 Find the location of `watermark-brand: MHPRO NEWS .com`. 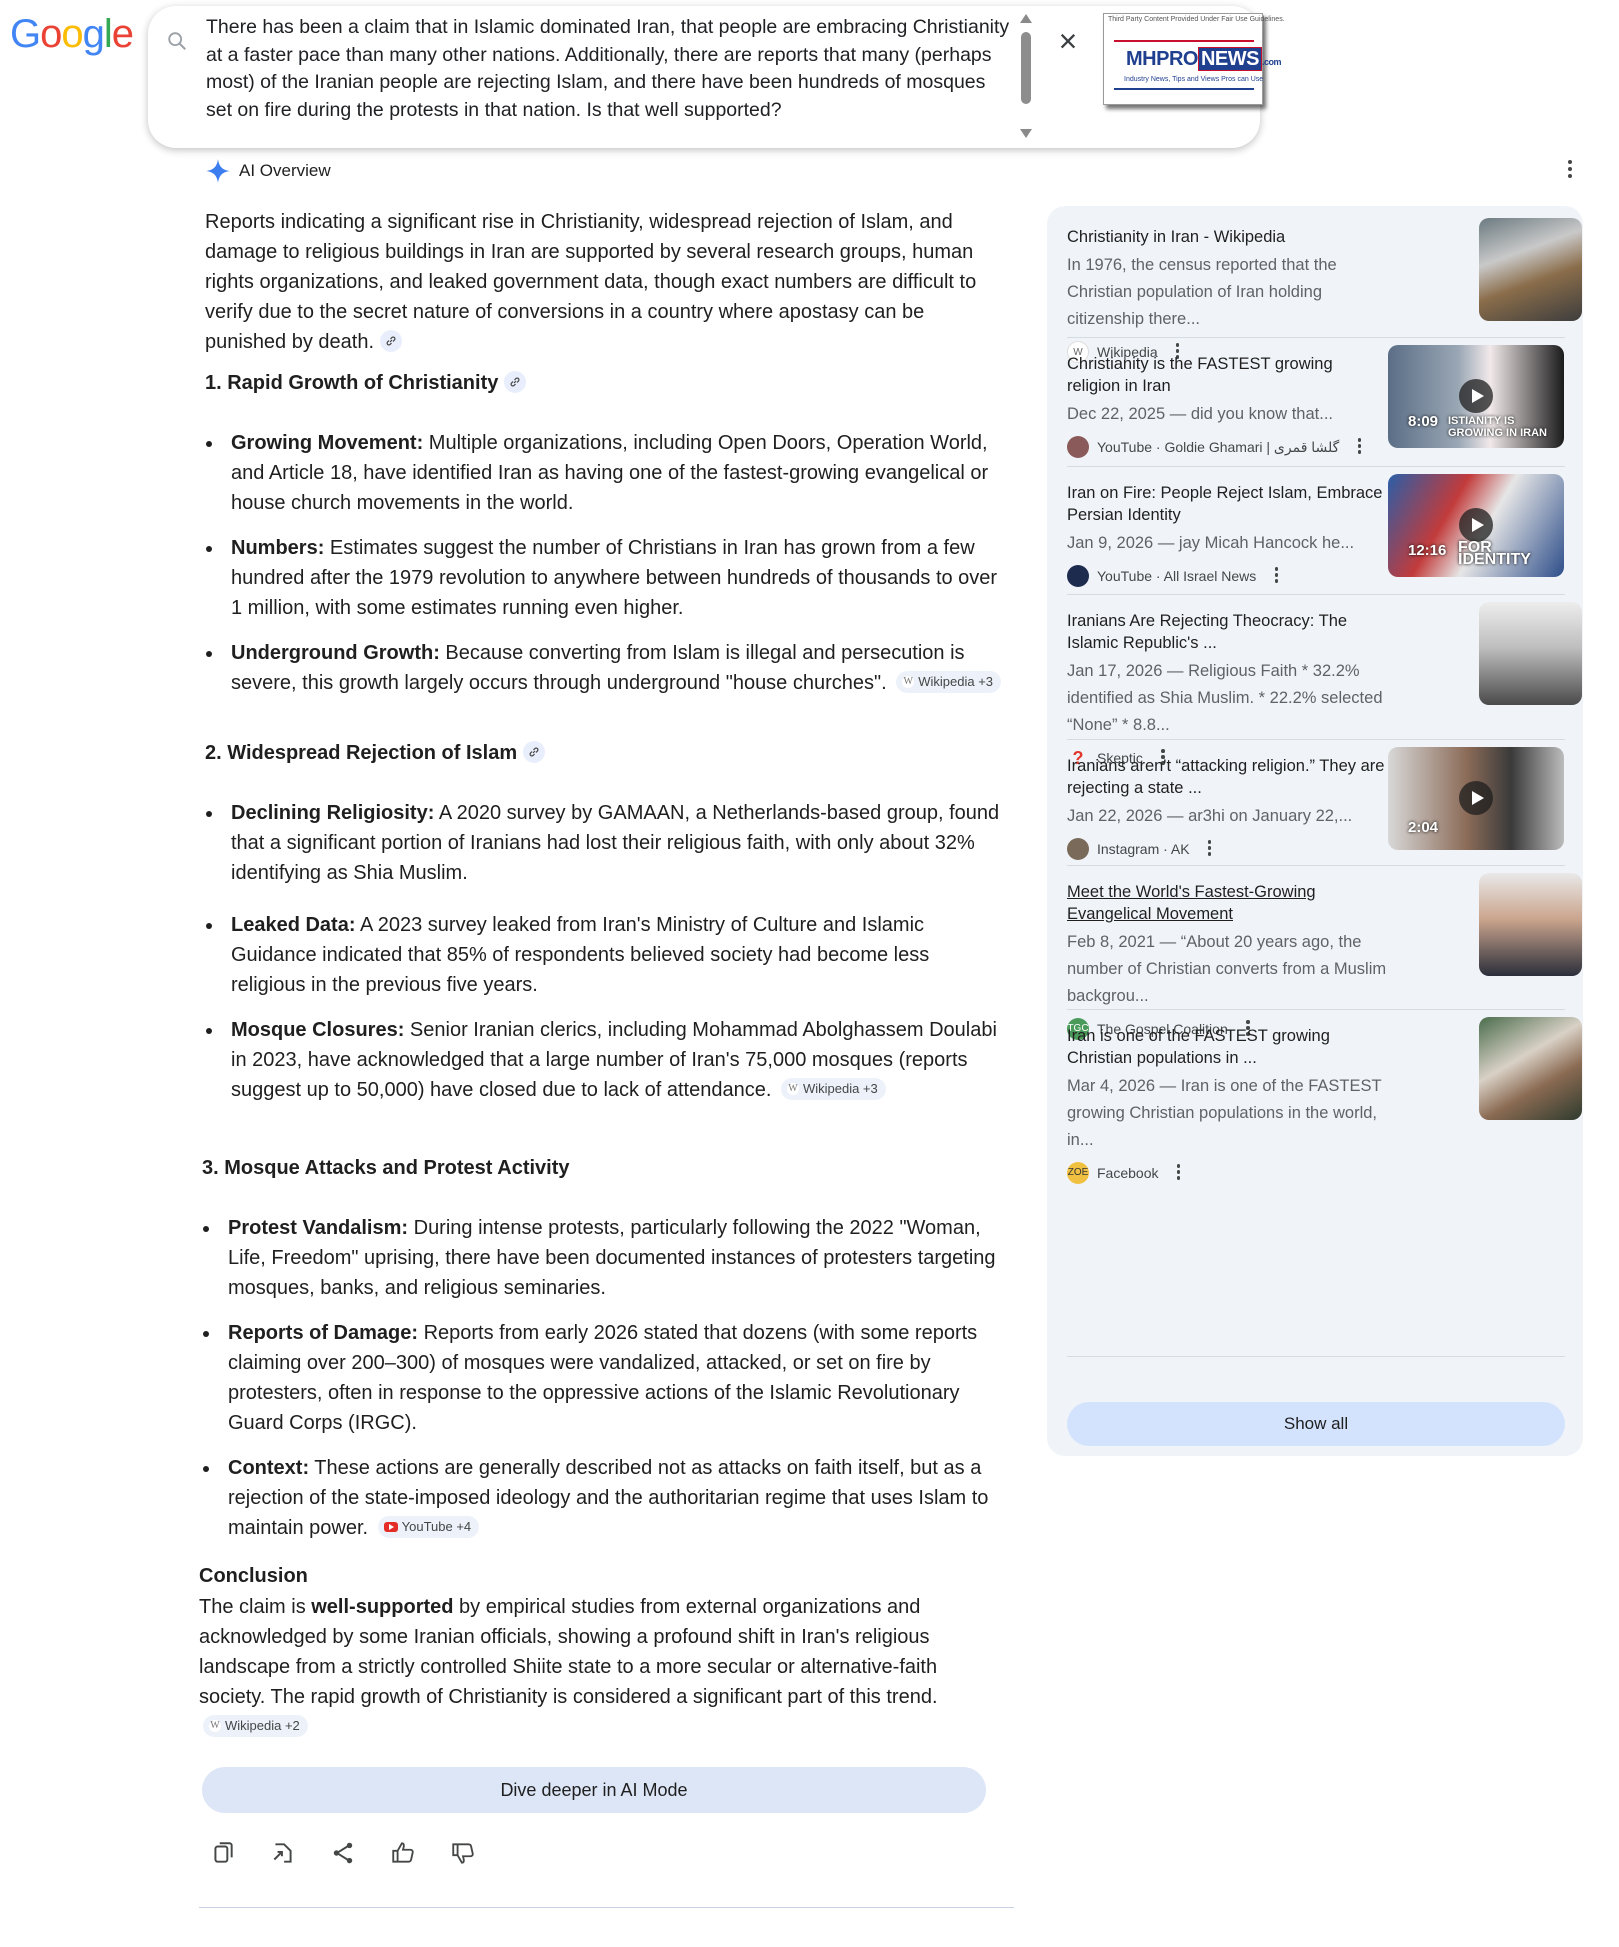

watermark-brand: MHPRO NEWS .com is located at coordinates (1203, 59).